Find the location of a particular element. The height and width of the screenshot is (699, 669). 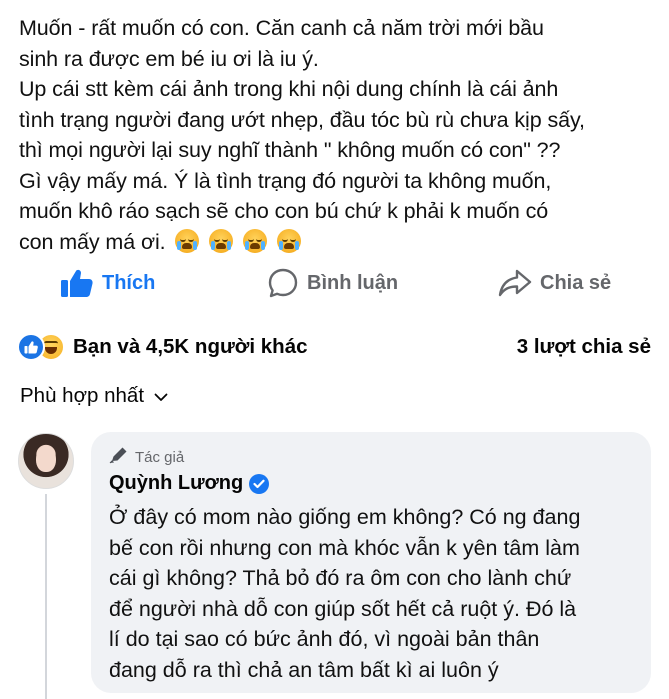

post-actions-bar: Thích Bình luận Chia sẻ is located at coordinates (334, 283).